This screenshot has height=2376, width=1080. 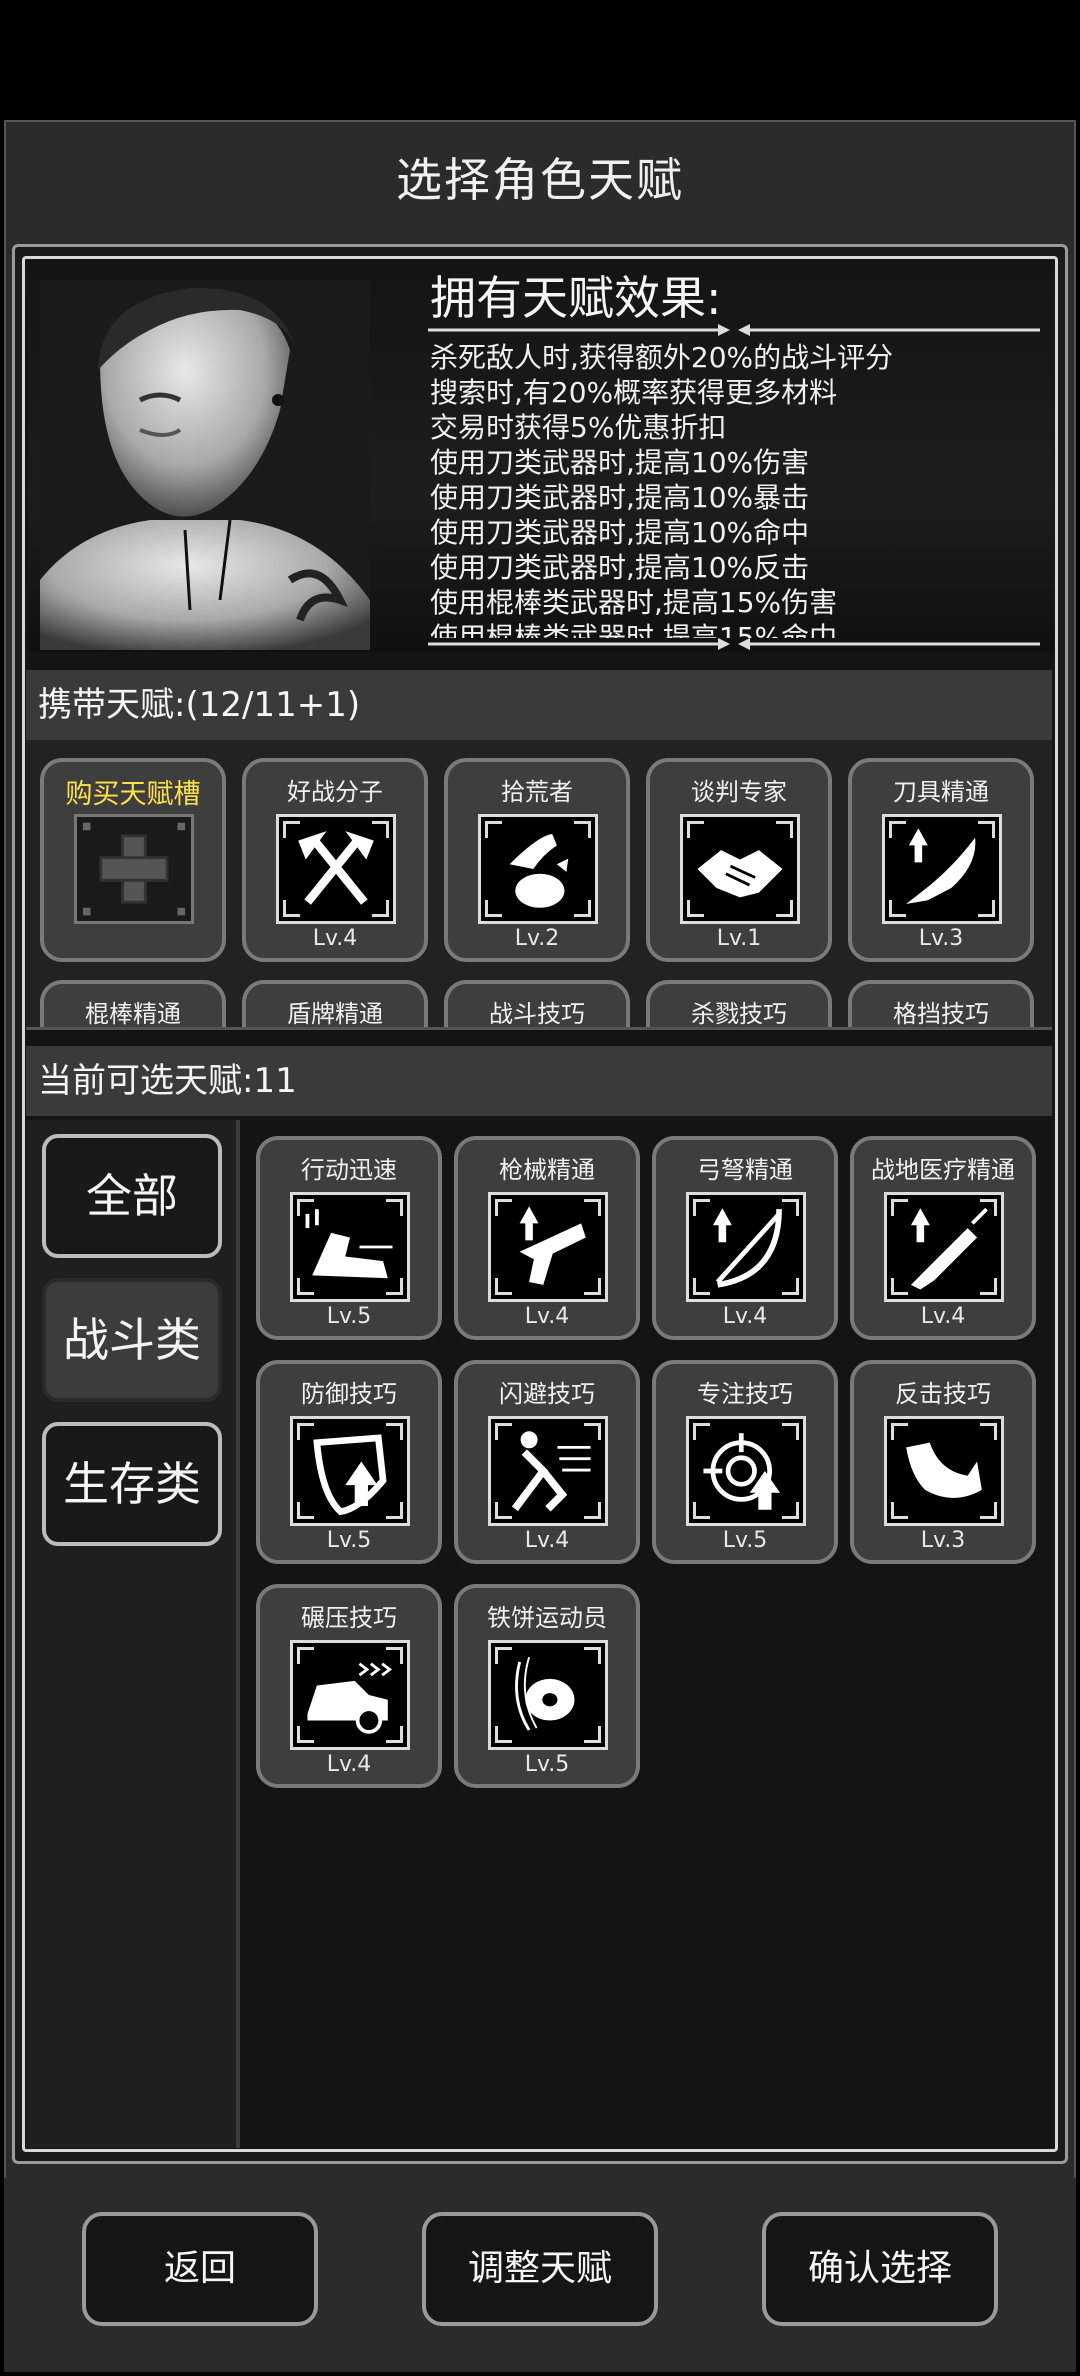 What do you see at coordinates (942, 869) in the screenshot?
I see `machete-up-icon` at bounding box center [942, 869].